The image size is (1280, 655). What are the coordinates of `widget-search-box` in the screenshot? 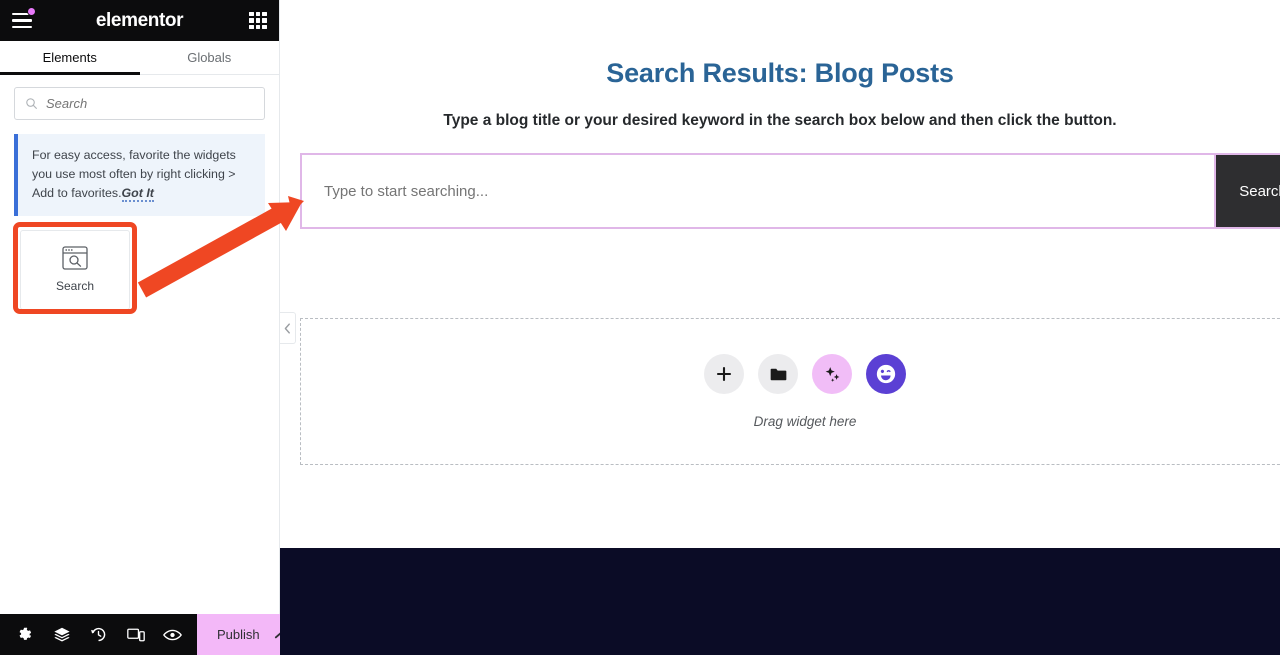 It's located at (139, 103).